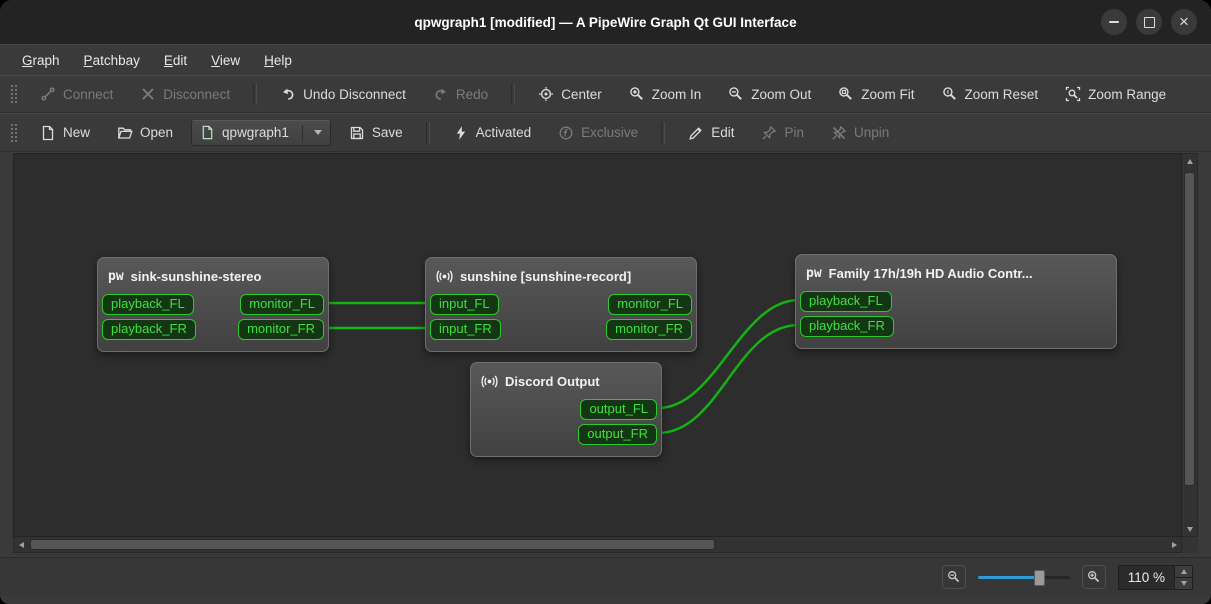 This screenshot has height=604, width=1211. Describe the element at coordinates (48, 132) in the screenshot. I see `new-file-icon` at that location.